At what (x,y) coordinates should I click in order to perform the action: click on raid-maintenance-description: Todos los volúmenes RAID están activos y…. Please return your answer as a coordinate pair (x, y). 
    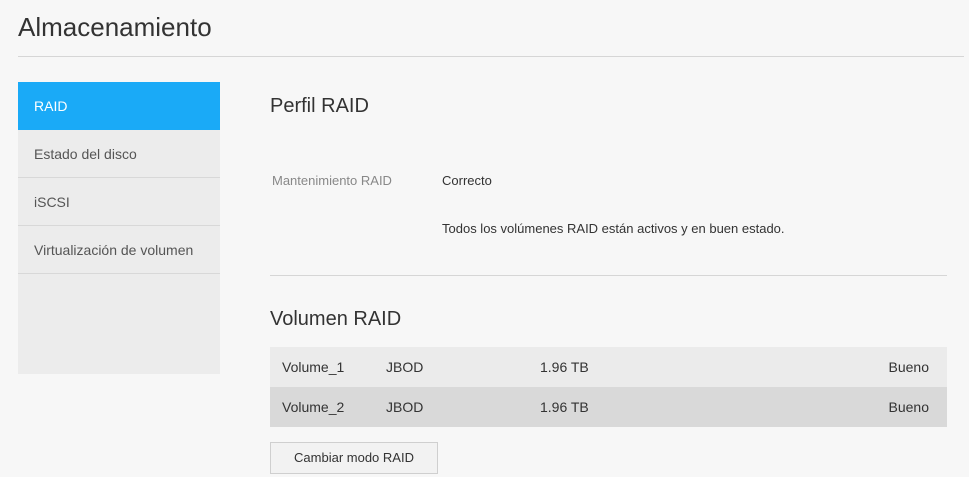
    Looking at the image, I should click on (613, 228).